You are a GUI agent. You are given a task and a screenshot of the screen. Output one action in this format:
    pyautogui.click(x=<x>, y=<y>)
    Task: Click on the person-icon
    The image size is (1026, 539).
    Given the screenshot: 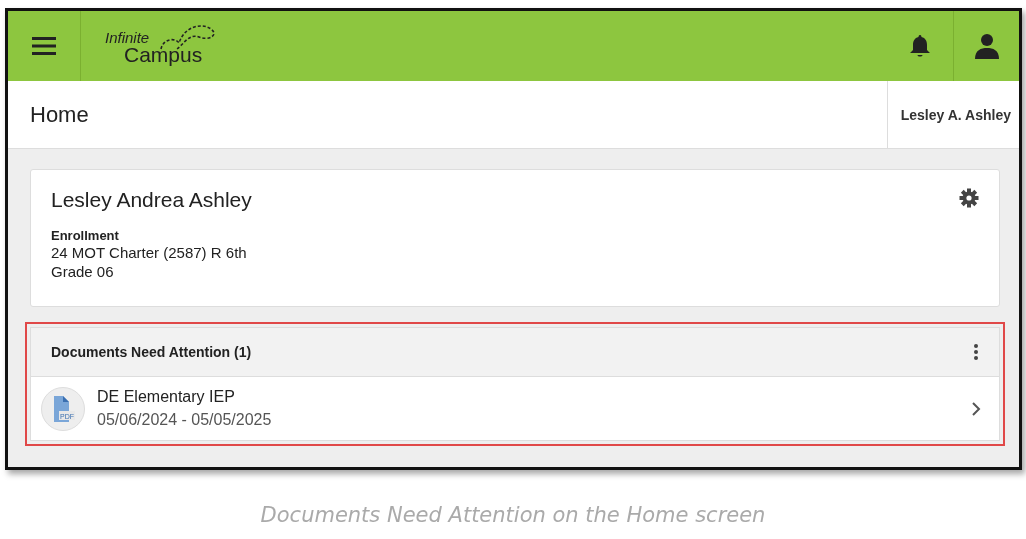 What is the action you would take?
    pyautogui.click(x=986, y=46)
    